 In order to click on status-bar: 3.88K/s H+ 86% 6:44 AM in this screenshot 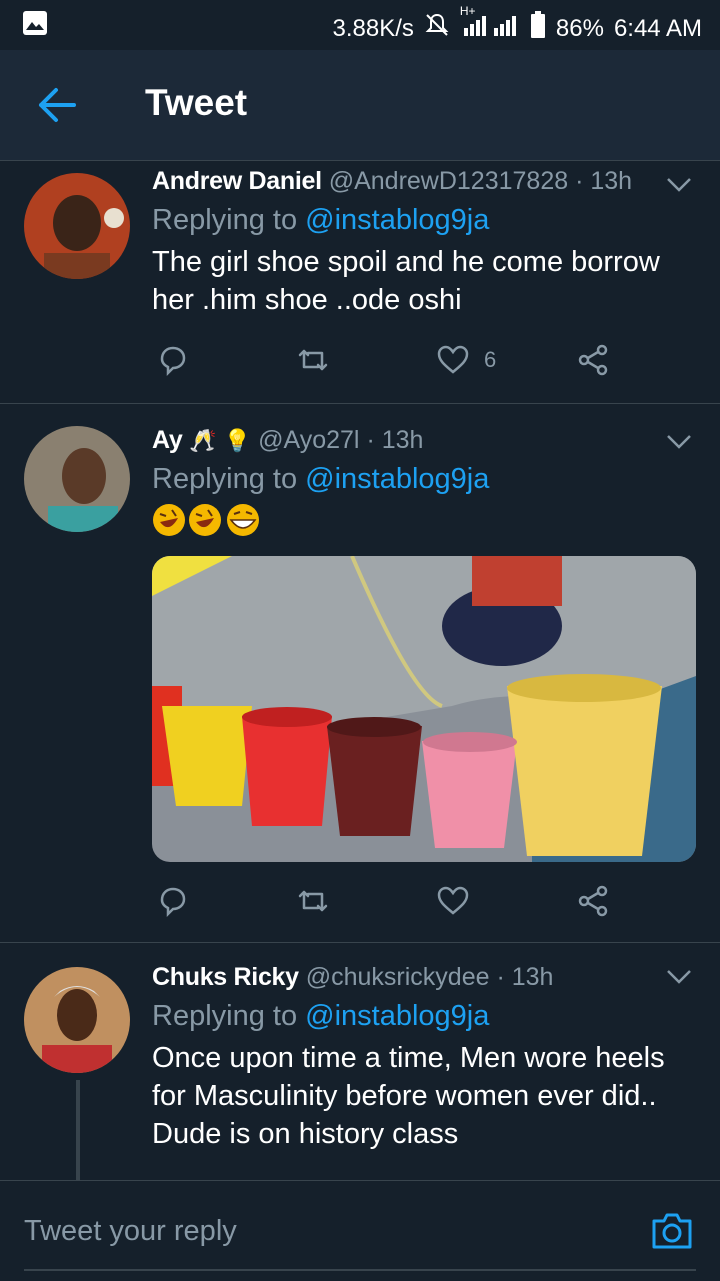, I will do `click(360, 25)`.